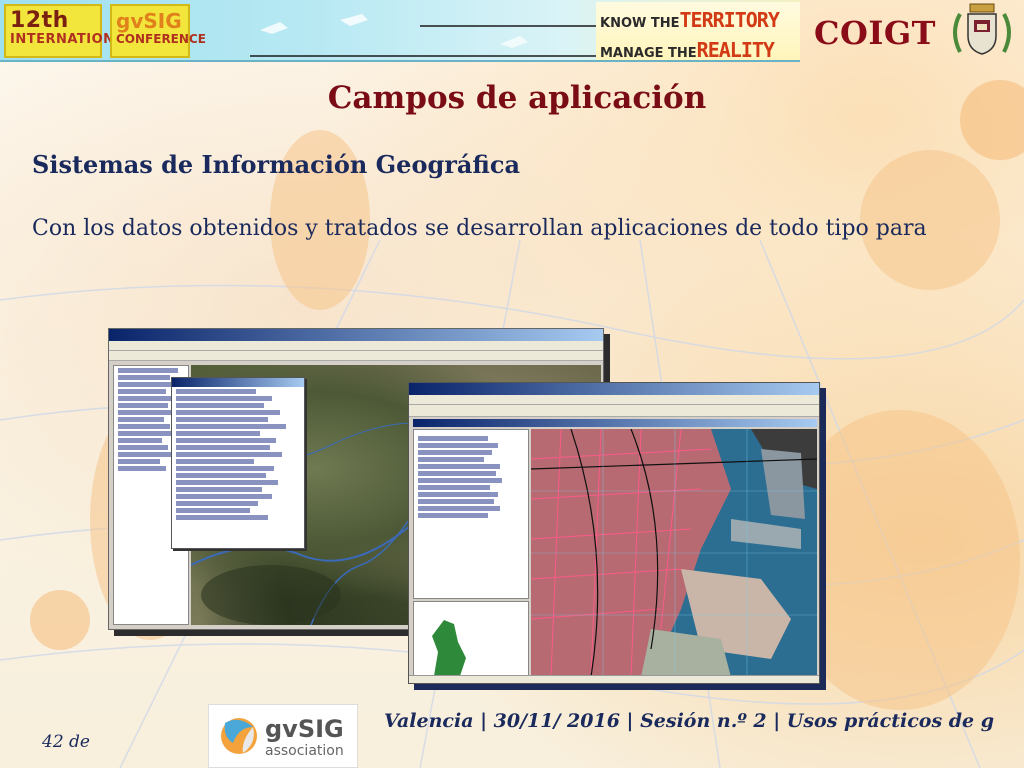 The height and width of the screenshot is (768, 1024). I want to click on conference-logo-name: gvSIG, so click(149, 21).